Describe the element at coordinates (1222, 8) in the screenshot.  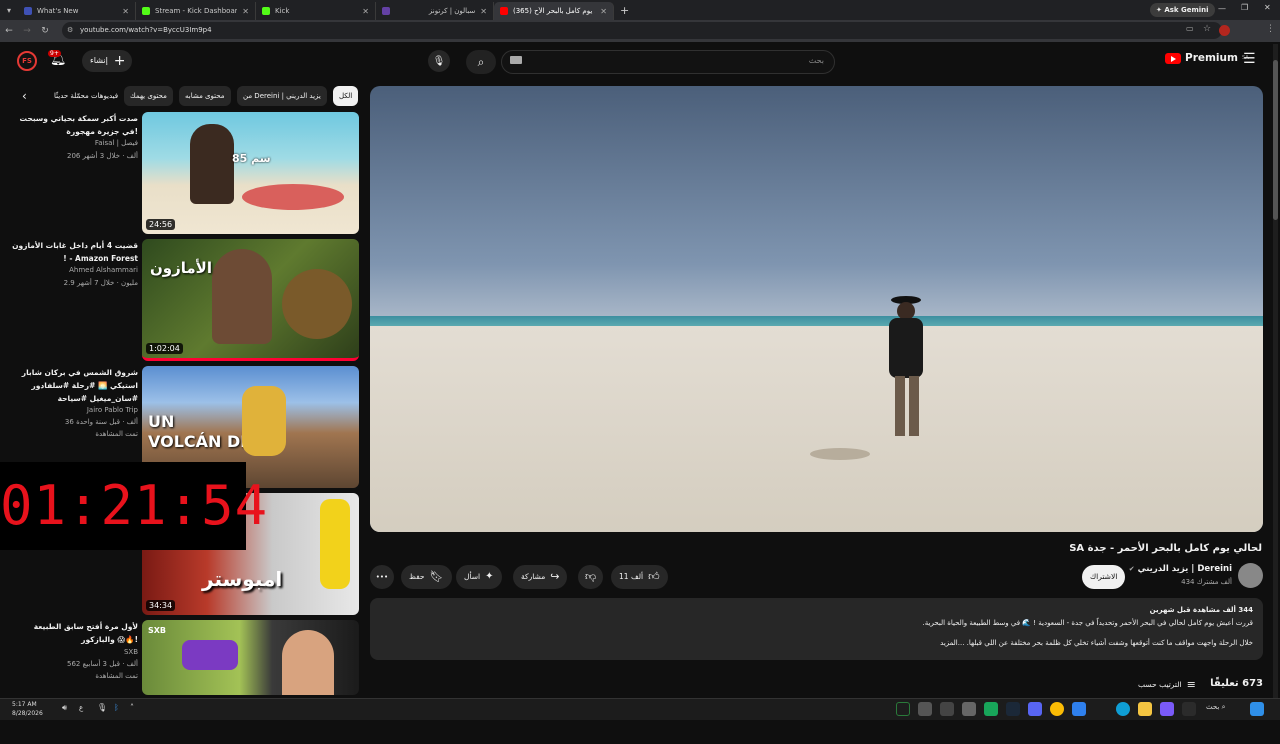
I see `minimize-icon: —` at that location.